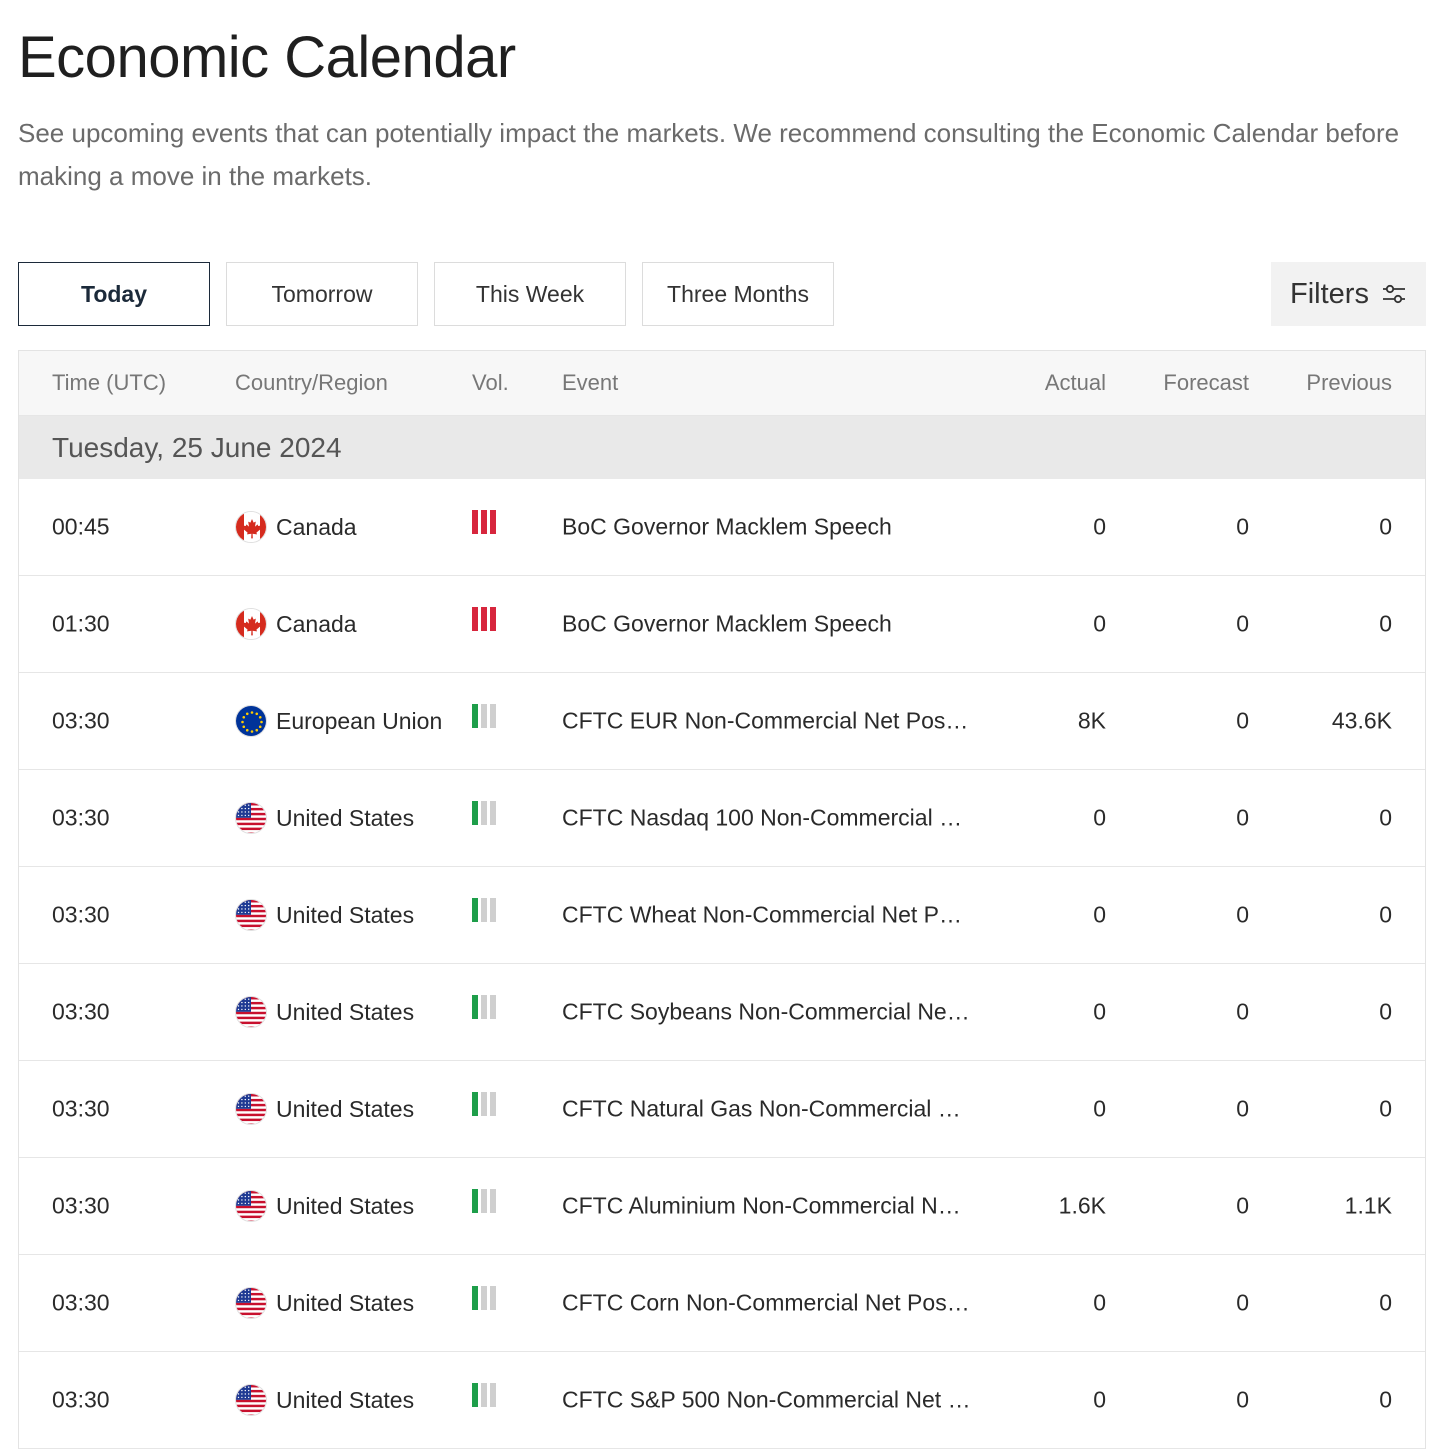  I want to click on previous-value: 1.1K, so click(1368, 1205).